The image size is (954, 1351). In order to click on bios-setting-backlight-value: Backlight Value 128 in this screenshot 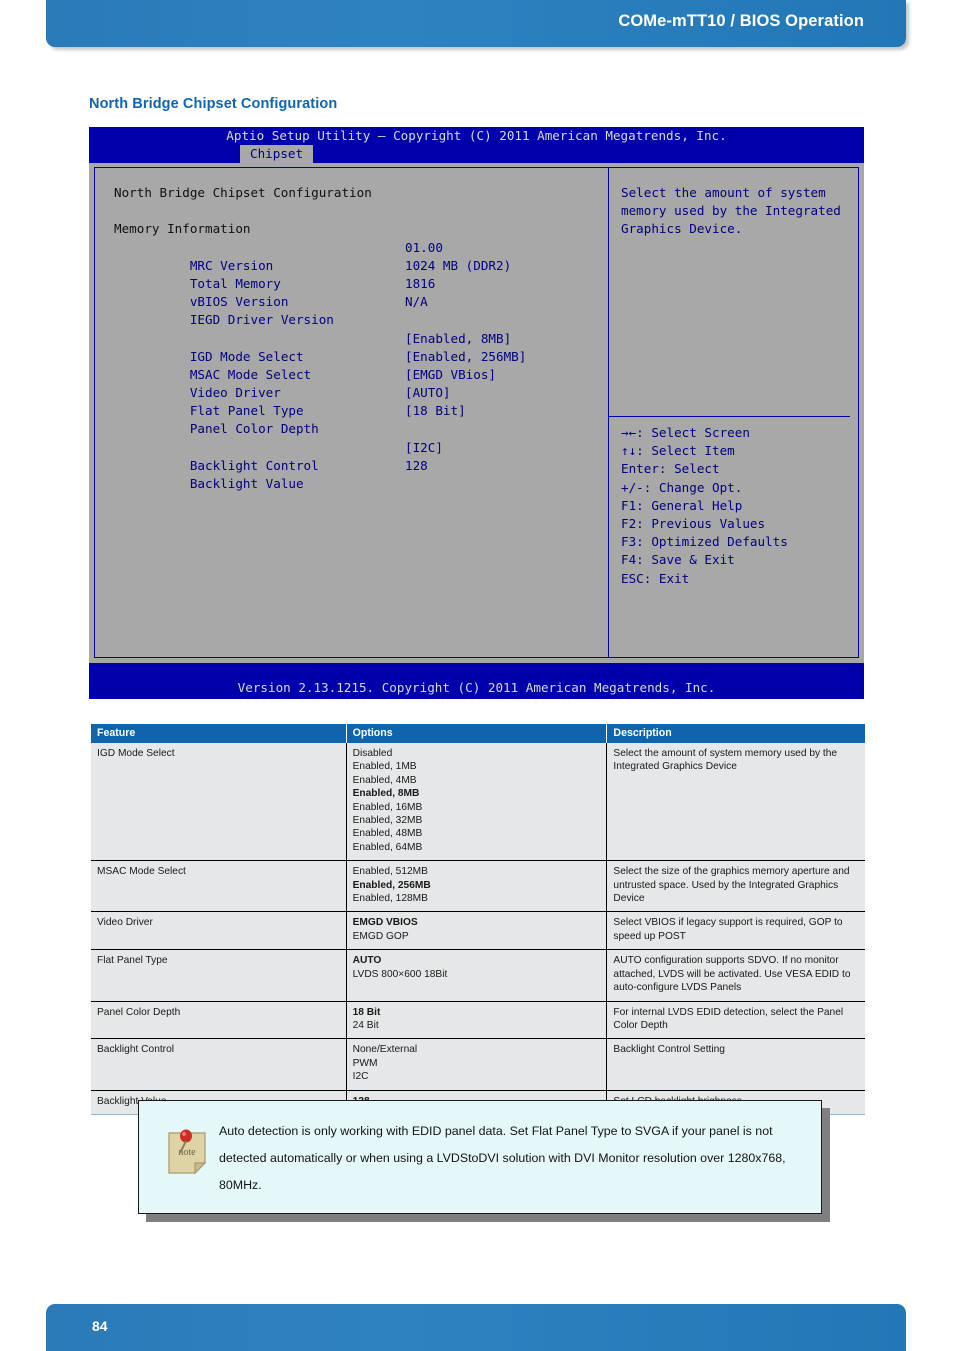, I will do `click(361, 474)`.